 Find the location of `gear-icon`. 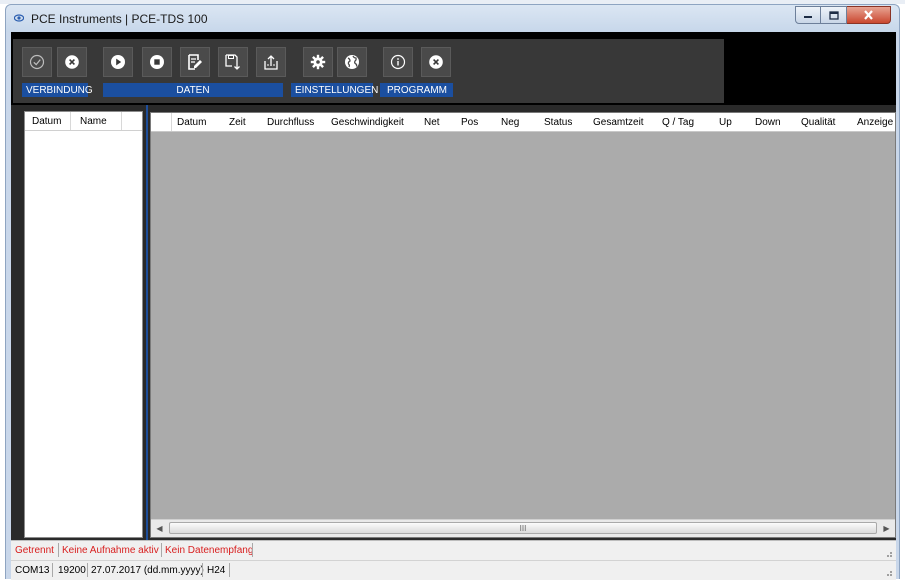

gear-icon is located at coordinates (318, 62).